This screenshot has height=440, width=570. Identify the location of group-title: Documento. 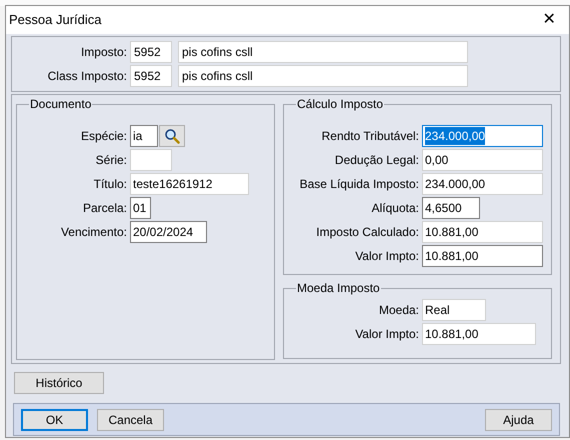
(60, 104).